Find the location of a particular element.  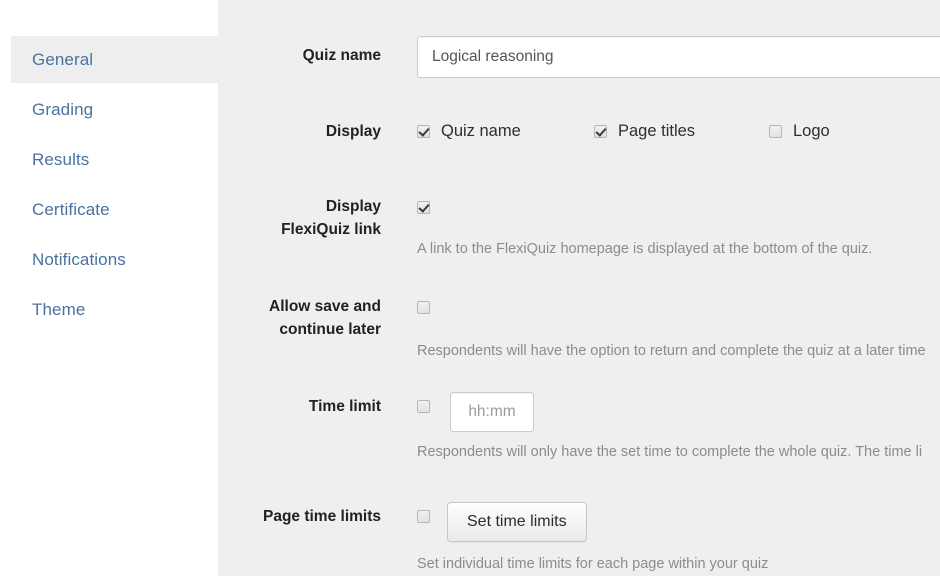

sidebar-item-theme: Theme is located at coordinates (114, 309).